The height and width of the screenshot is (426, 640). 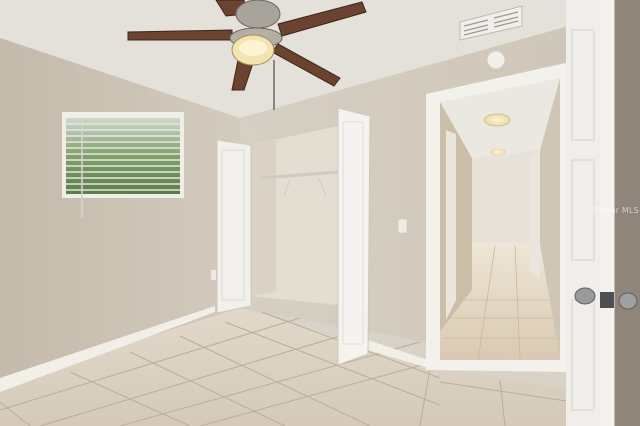 What do you see at coordinates (234, 226) in the screenshot?
I see `closet-door-left` at bounding box center [234, 226].